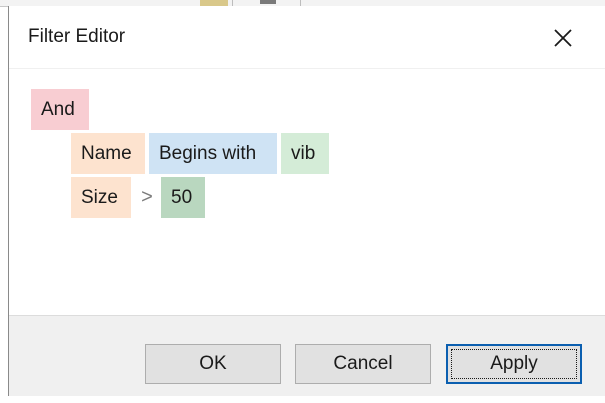 Image resolution: width=605 pixels, height=403 pixels. What do you see at coordinates (147, 197) in the screenshot?
I see `condition-operator-greater-than: >` at bounding box center [147, 197].